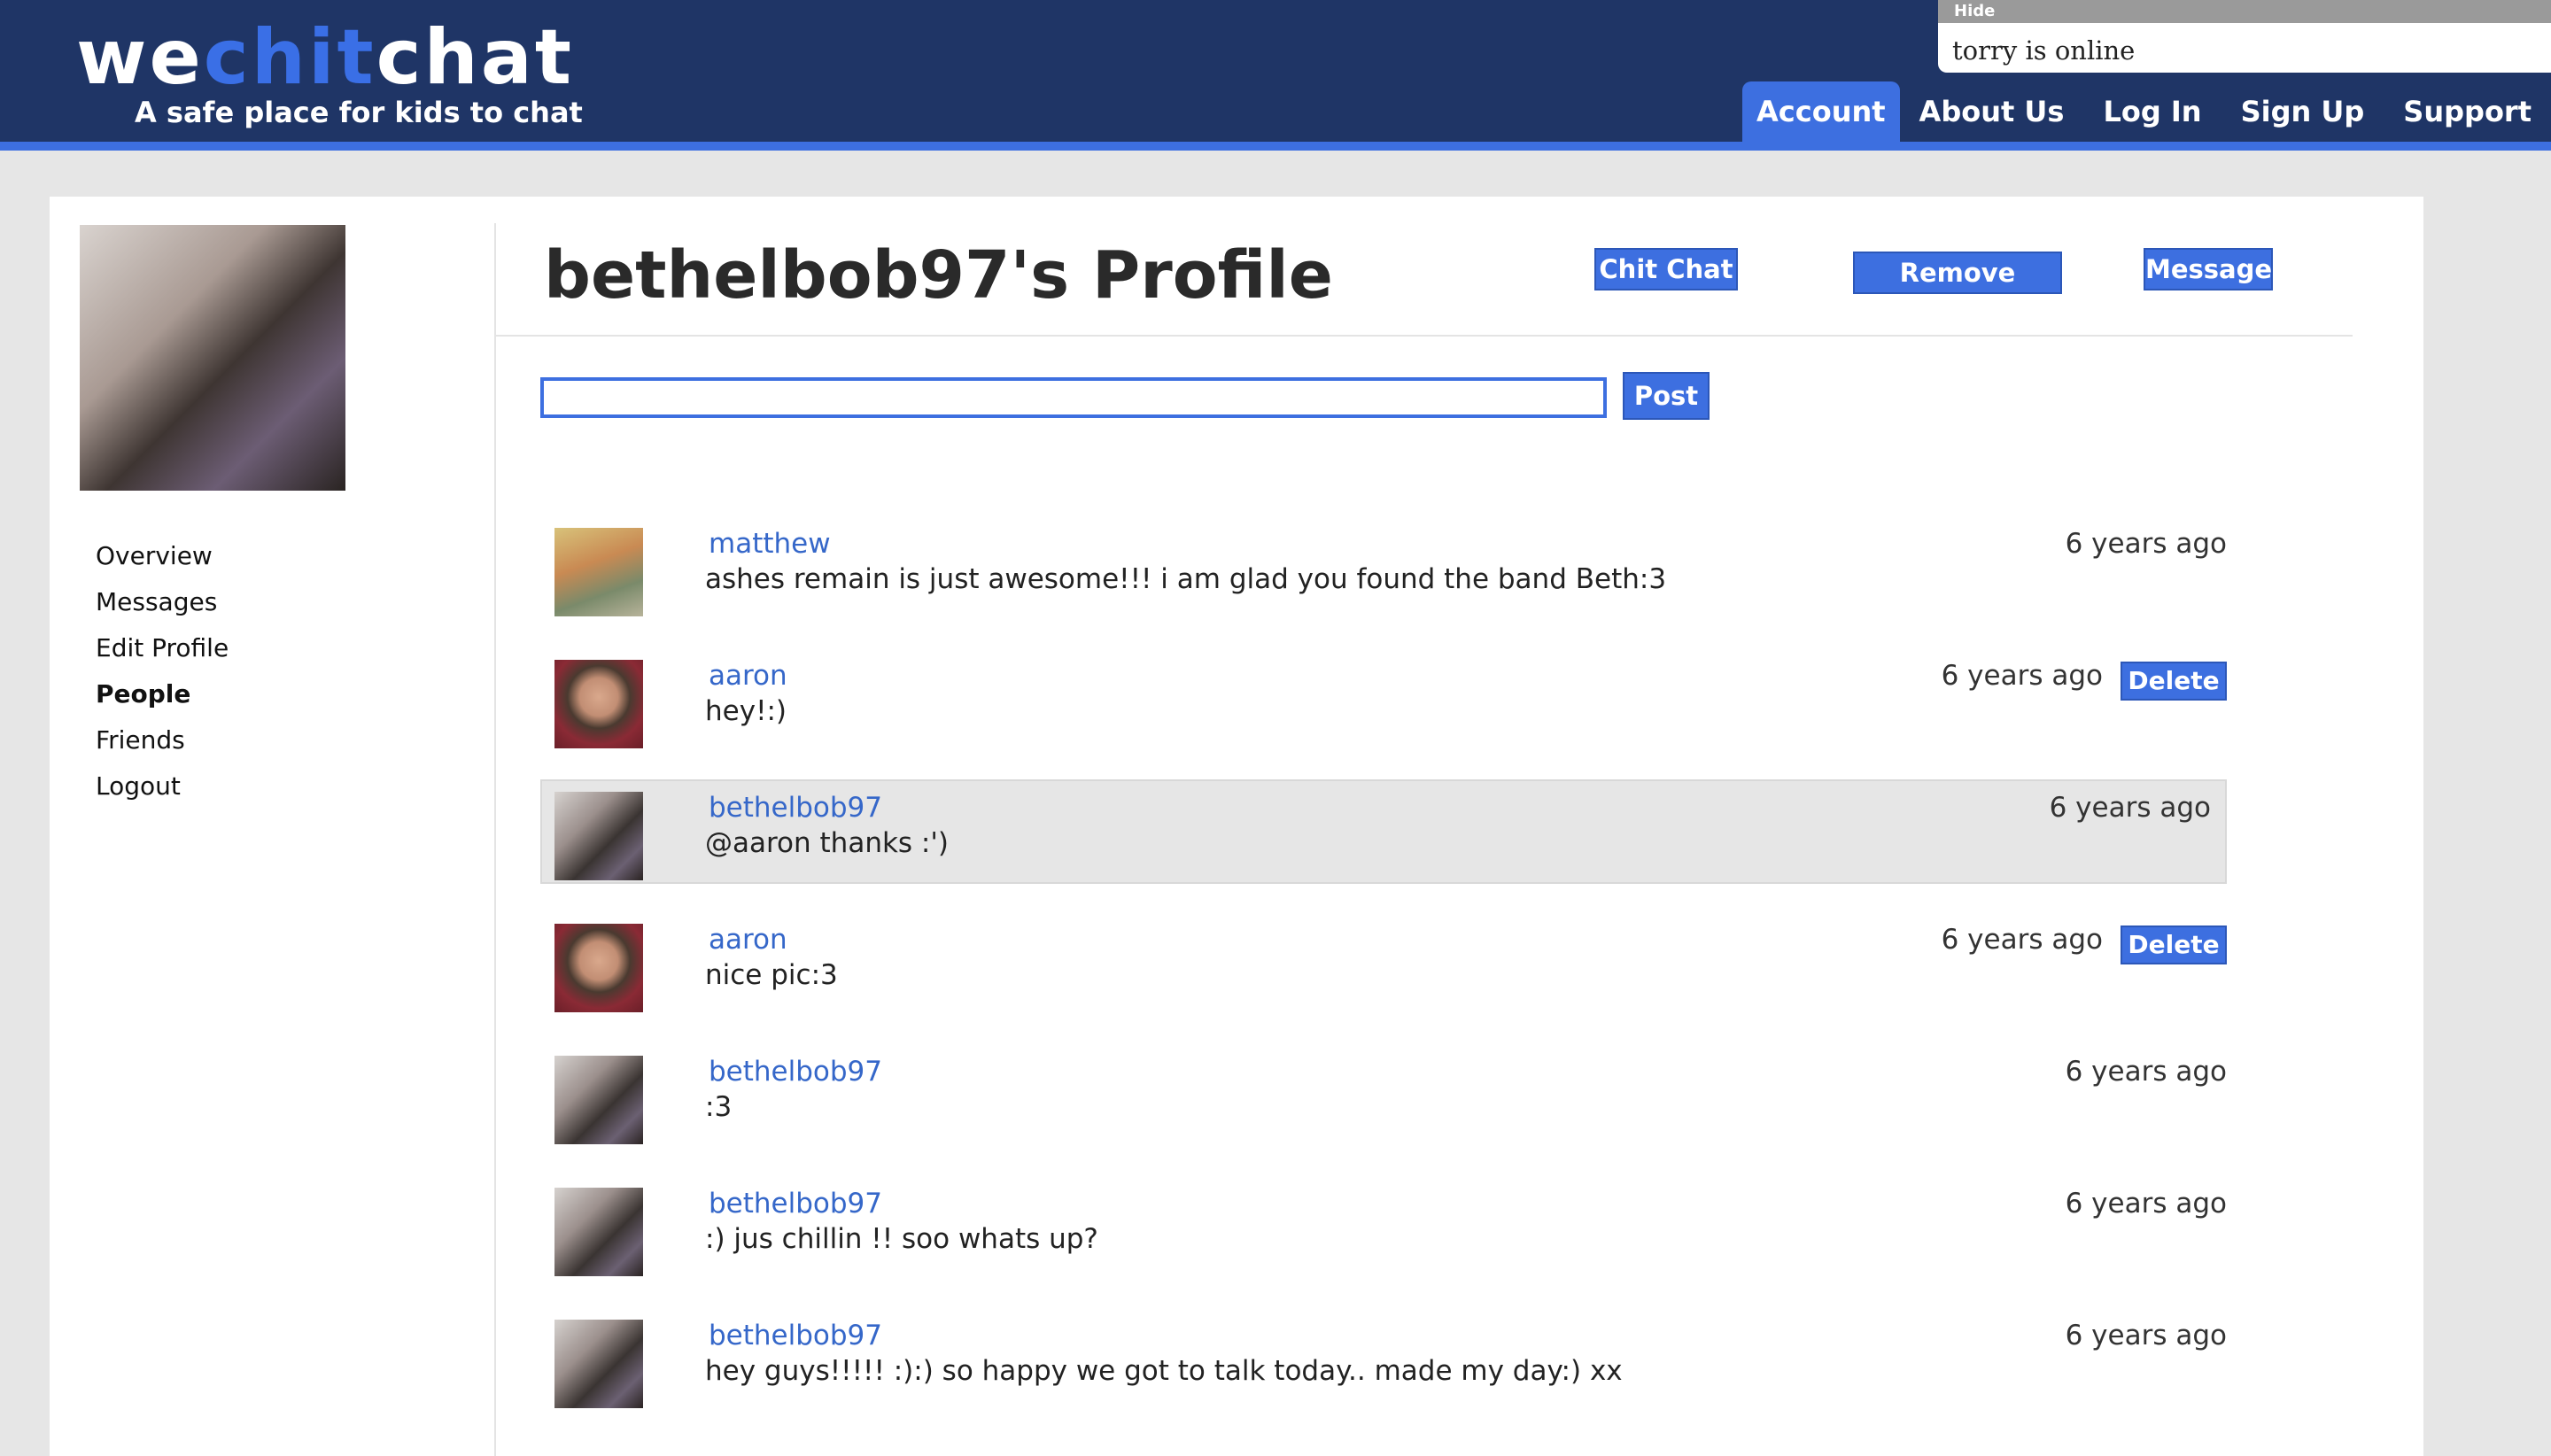 This screenshot has width=2551, height=1456. I want to click on feed-post: bethelbob97 :3 6 years ago, so click(1383, 1095).